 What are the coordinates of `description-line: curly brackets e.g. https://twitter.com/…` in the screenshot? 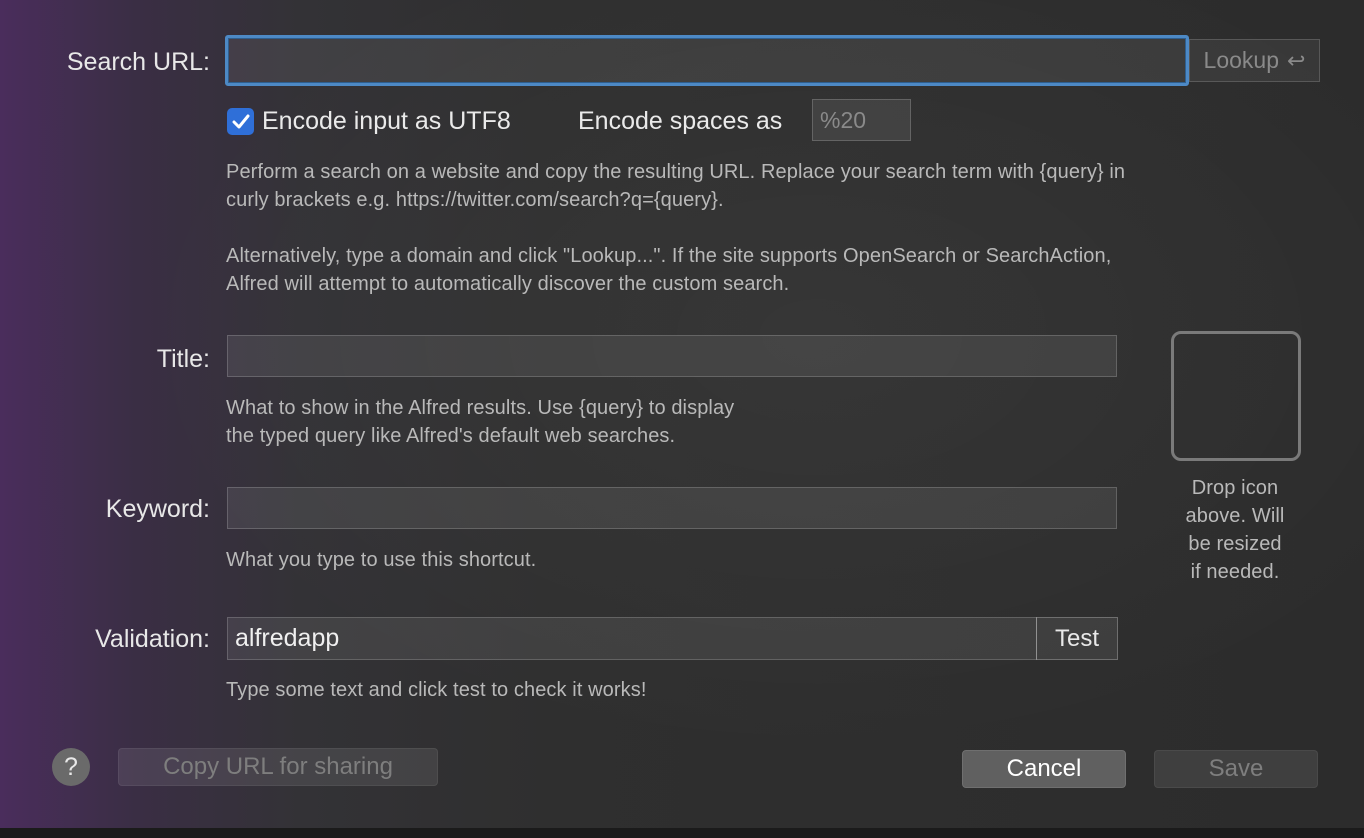 It's located at (475, 200).